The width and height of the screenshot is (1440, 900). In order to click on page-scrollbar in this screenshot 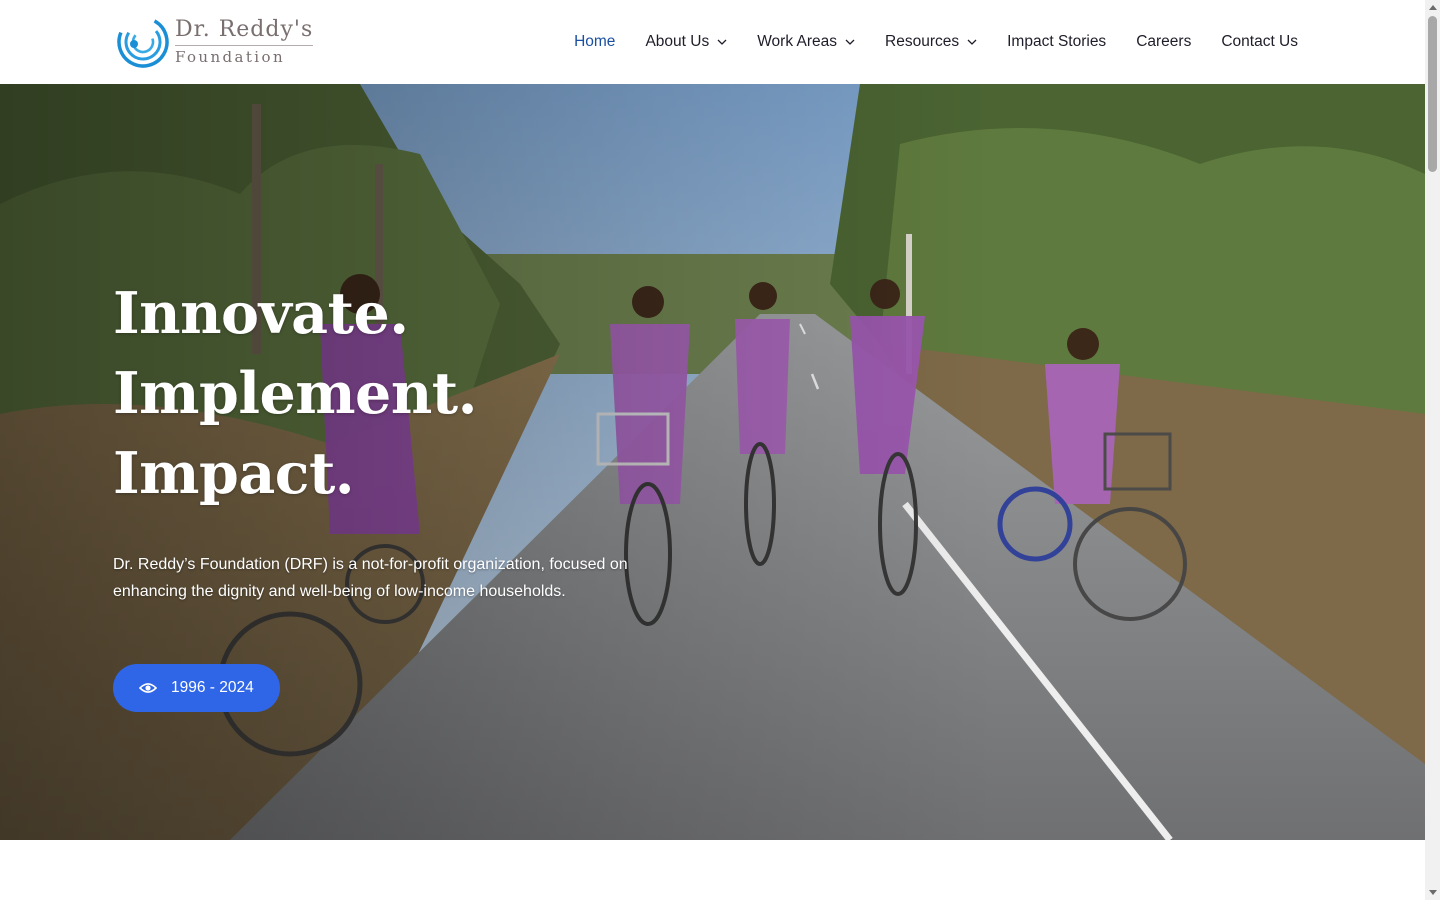, I will do `click(1432, 450)`.